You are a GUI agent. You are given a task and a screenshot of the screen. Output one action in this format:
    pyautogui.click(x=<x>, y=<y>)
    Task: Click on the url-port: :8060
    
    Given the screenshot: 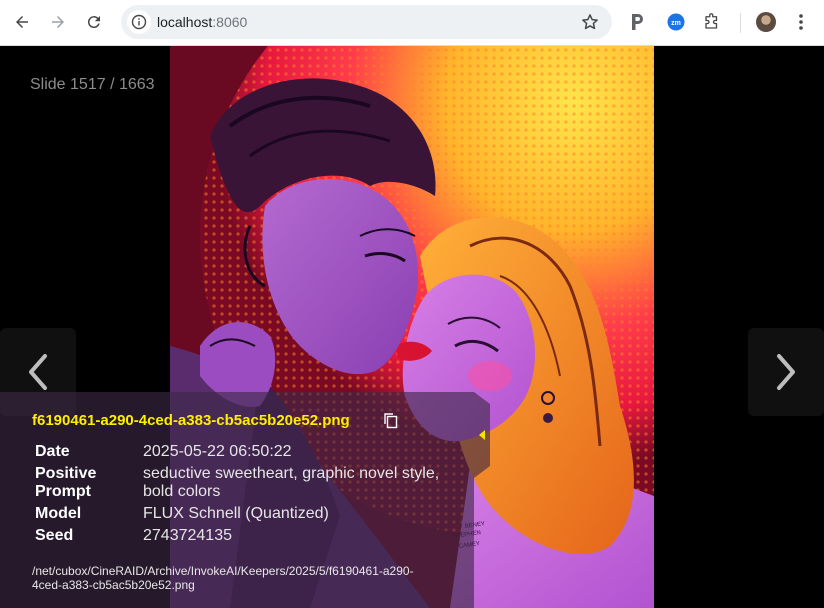 What is the action you would take?
    pyautogui.click(x=230, y=22)
    